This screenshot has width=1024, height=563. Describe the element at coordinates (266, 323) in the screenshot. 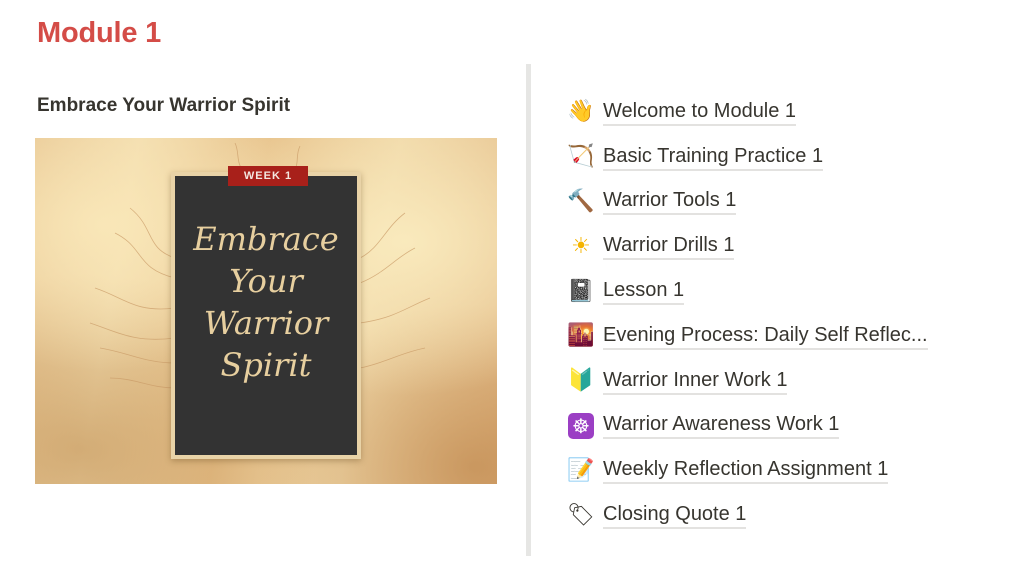

I see `script-line: Warrior` at that location.